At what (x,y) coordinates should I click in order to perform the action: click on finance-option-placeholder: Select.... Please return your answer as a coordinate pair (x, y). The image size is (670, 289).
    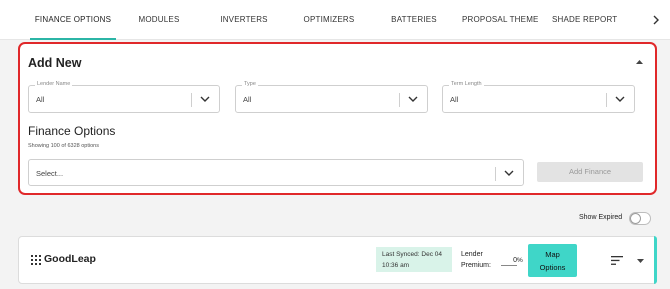
    Looking at the image, I should click on (50, 173).